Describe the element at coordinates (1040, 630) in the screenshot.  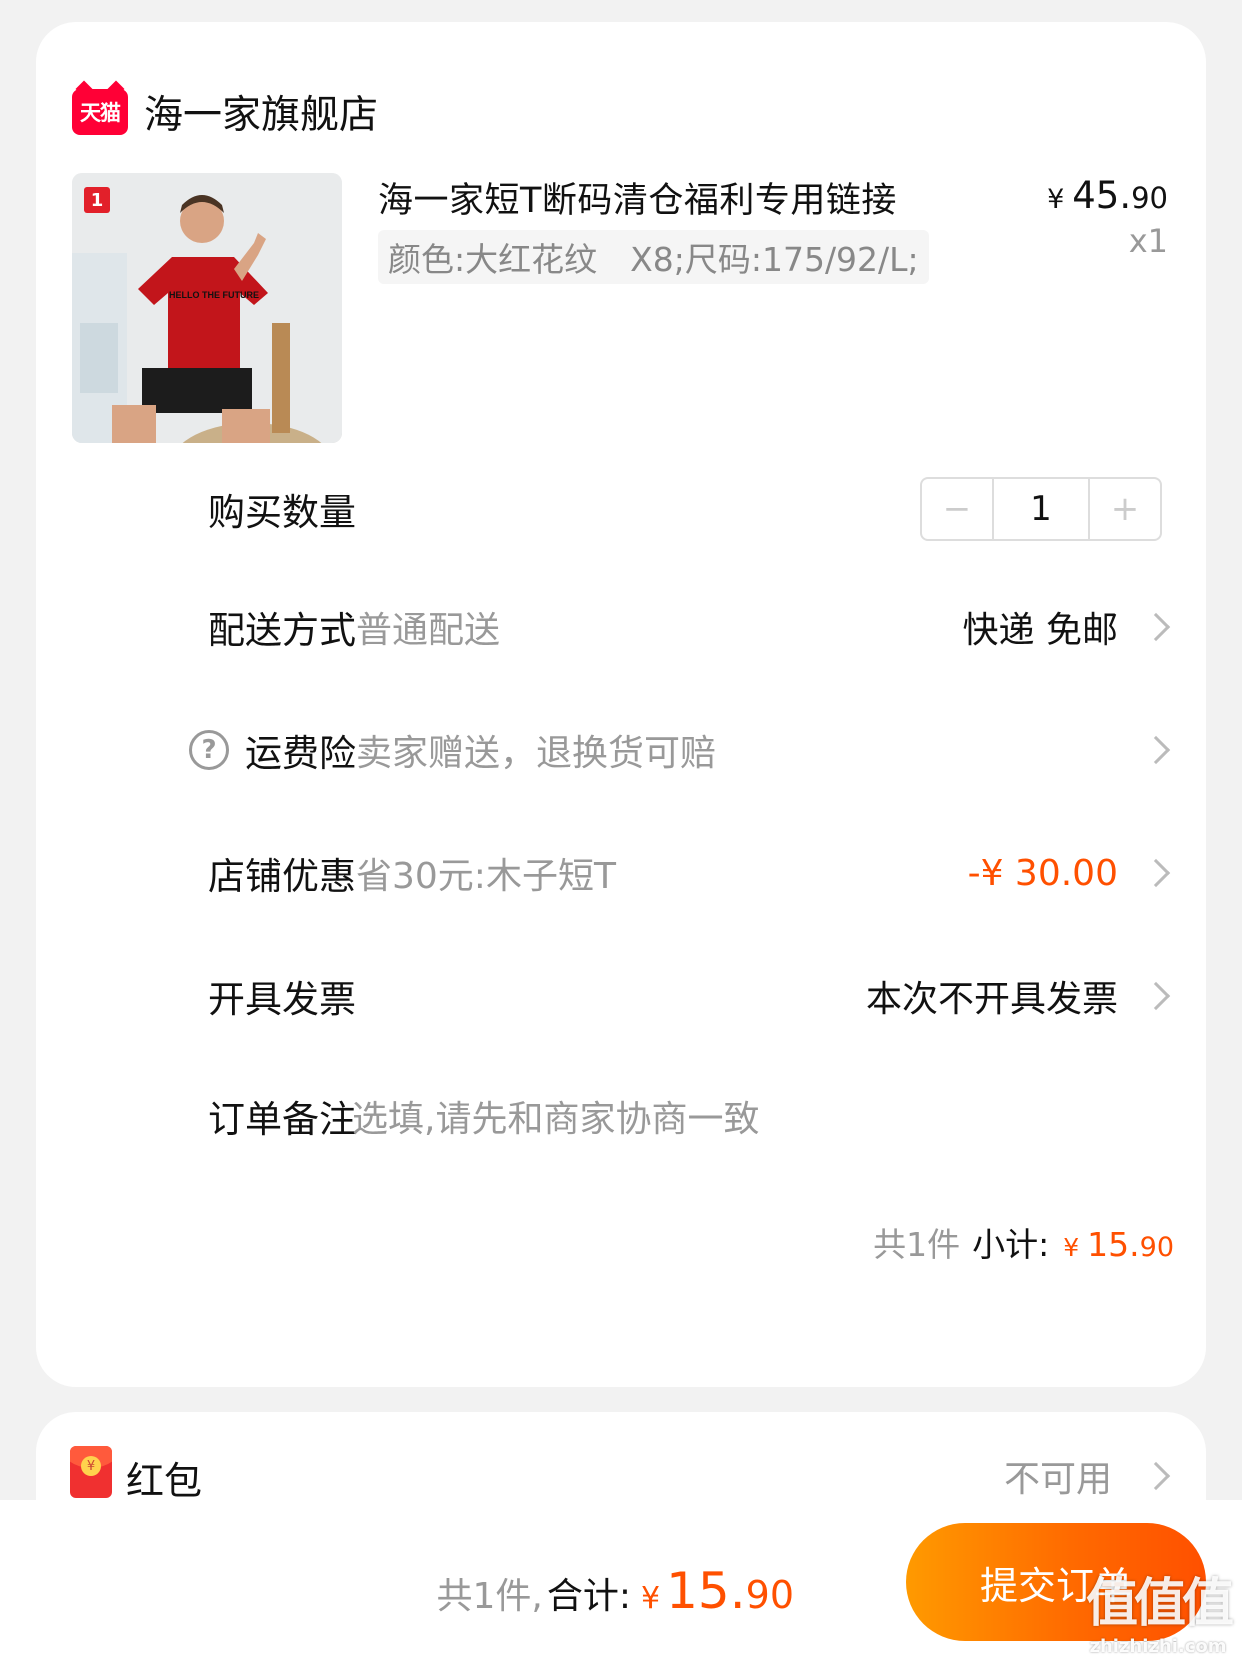
I see `delivery-value: 快递 免邮` at that location.